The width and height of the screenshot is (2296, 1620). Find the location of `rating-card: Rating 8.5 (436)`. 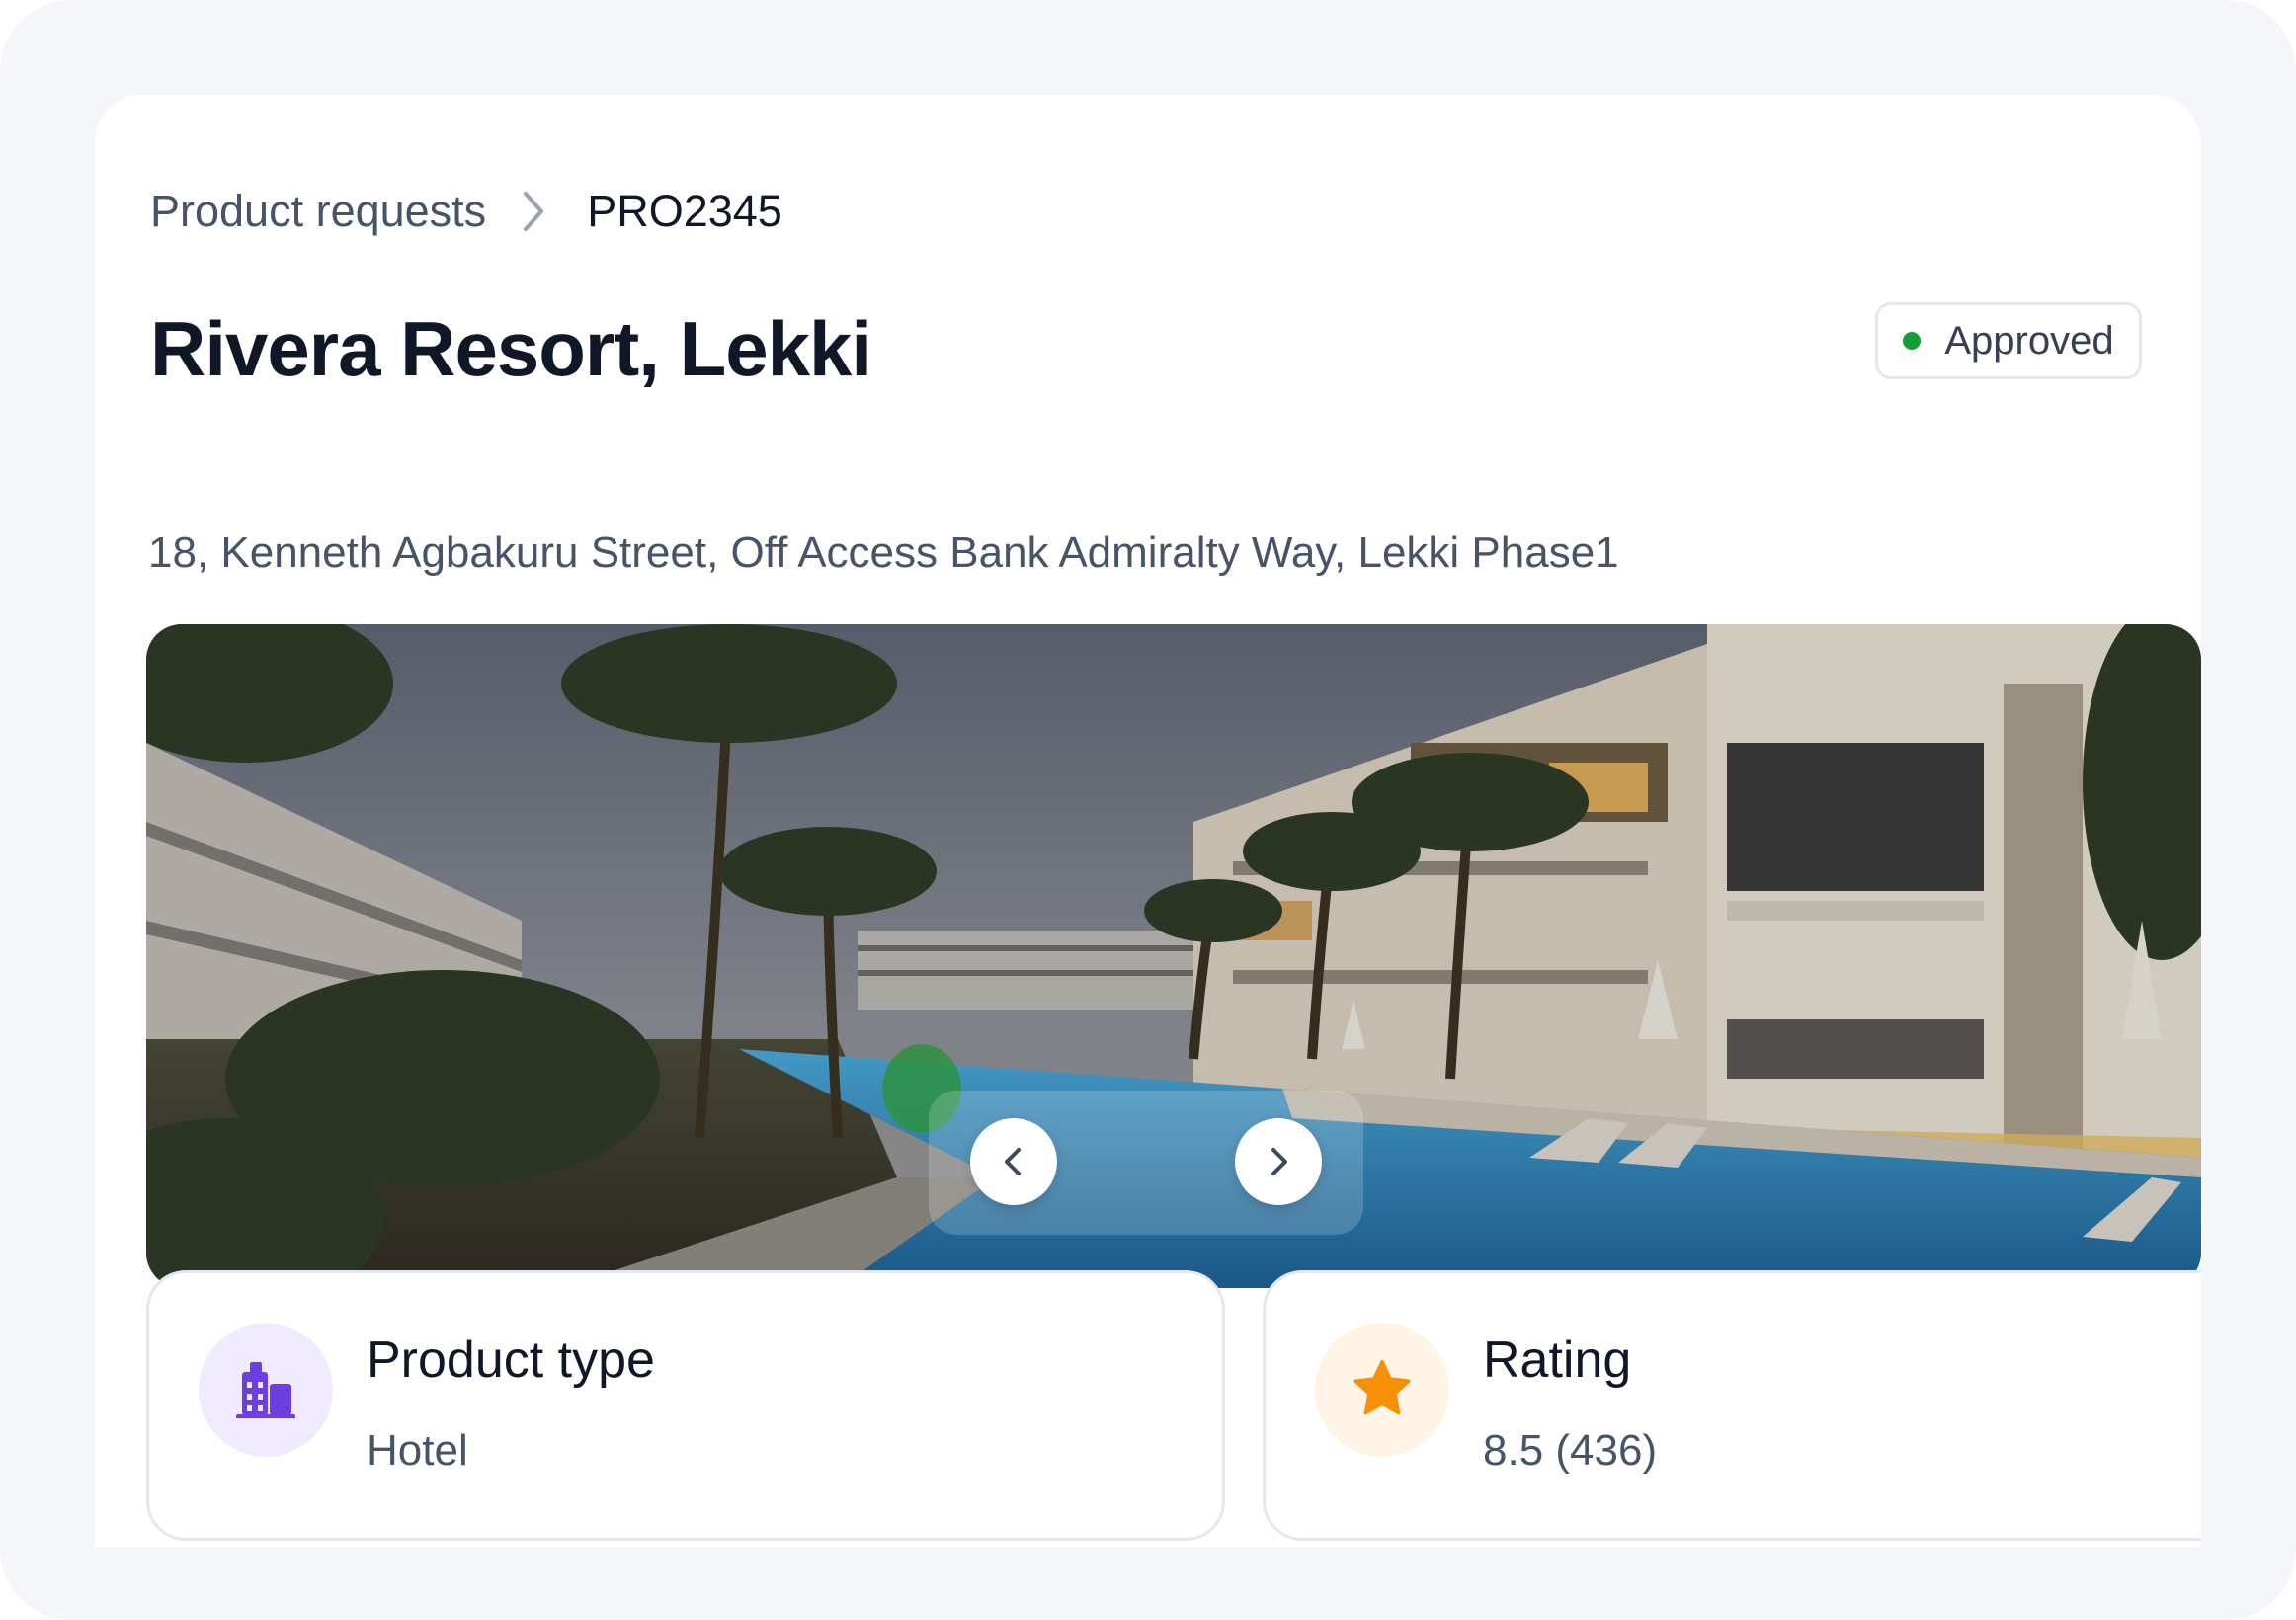

rating-card: Rating 8.5 (436) is located at coordinates (1732, 1405).